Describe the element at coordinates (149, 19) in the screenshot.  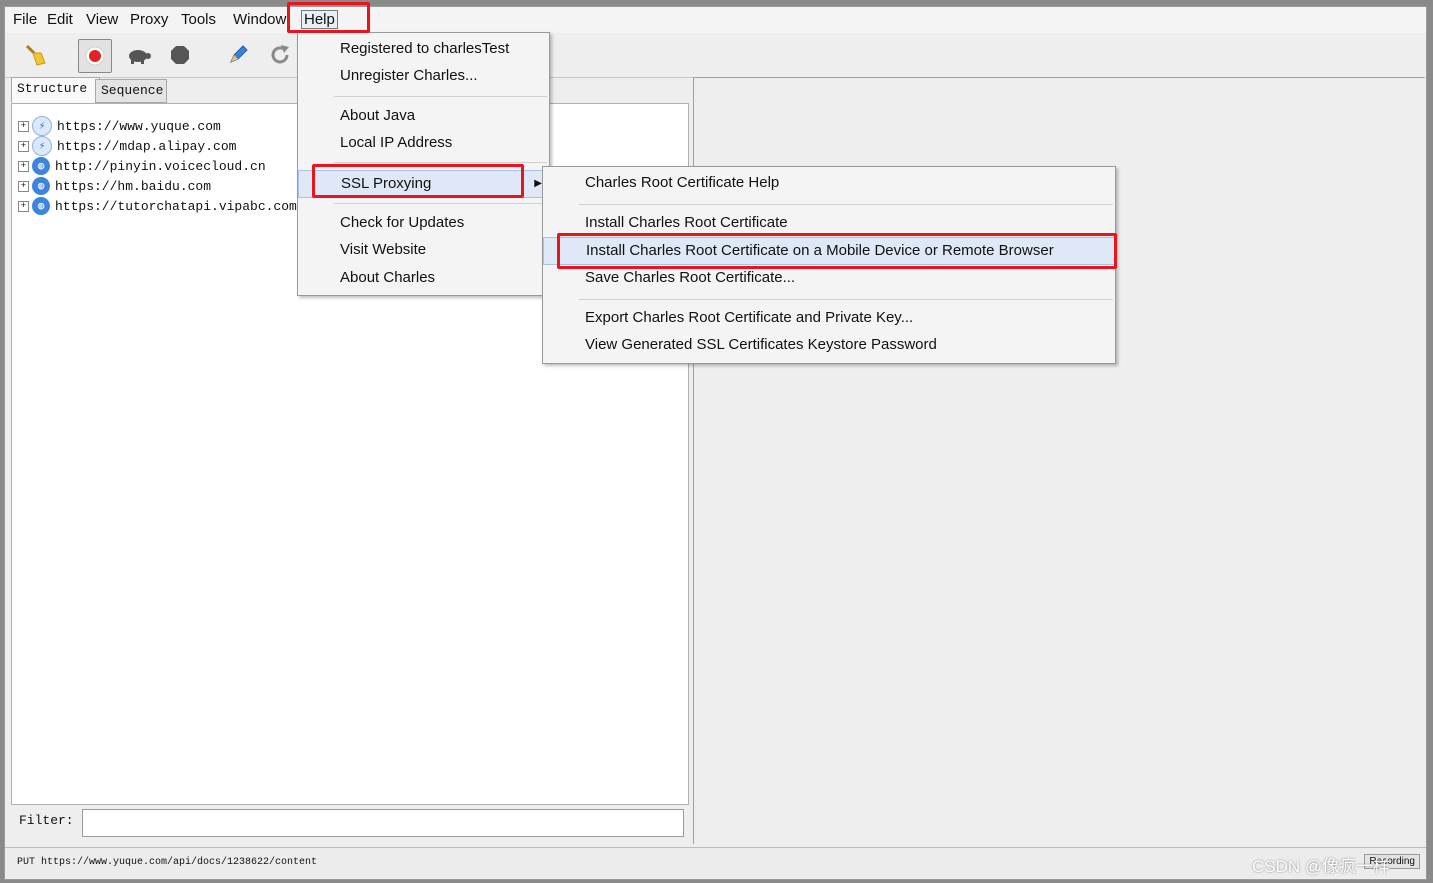
I see `menu-proxy: Proxy` at that location.